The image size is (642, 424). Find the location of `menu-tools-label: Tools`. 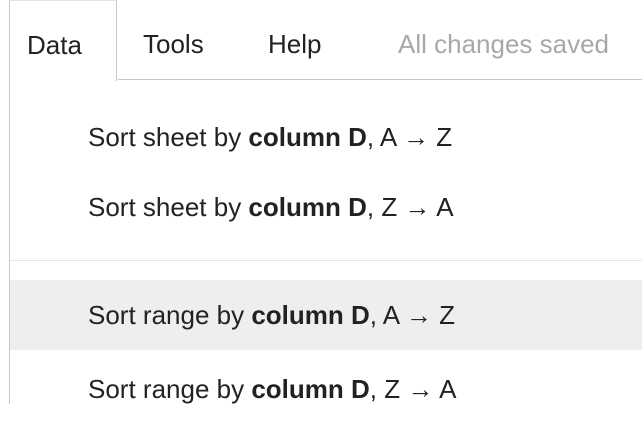

menu-tools-label: Tools is located at coordinates (173, 44).